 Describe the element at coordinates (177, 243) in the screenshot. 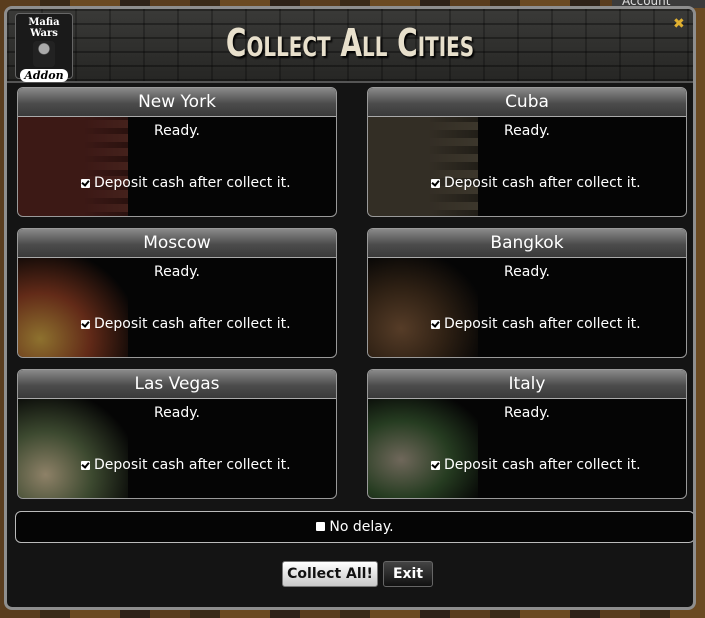

I see `city-name: Moscow` at that location.